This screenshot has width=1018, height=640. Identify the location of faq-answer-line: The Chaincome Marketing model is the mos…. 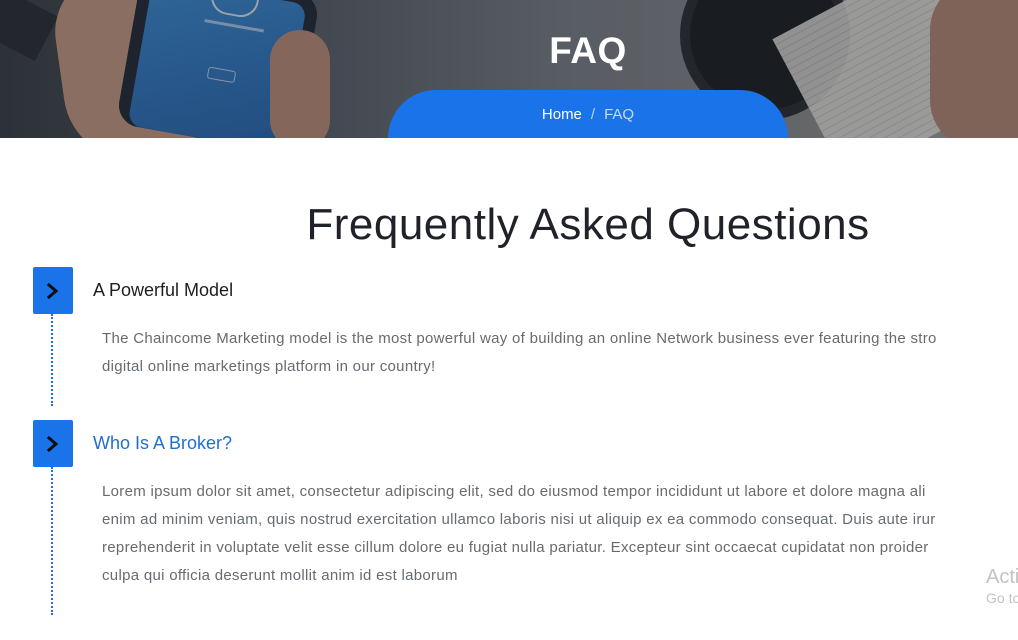
(519, 338).